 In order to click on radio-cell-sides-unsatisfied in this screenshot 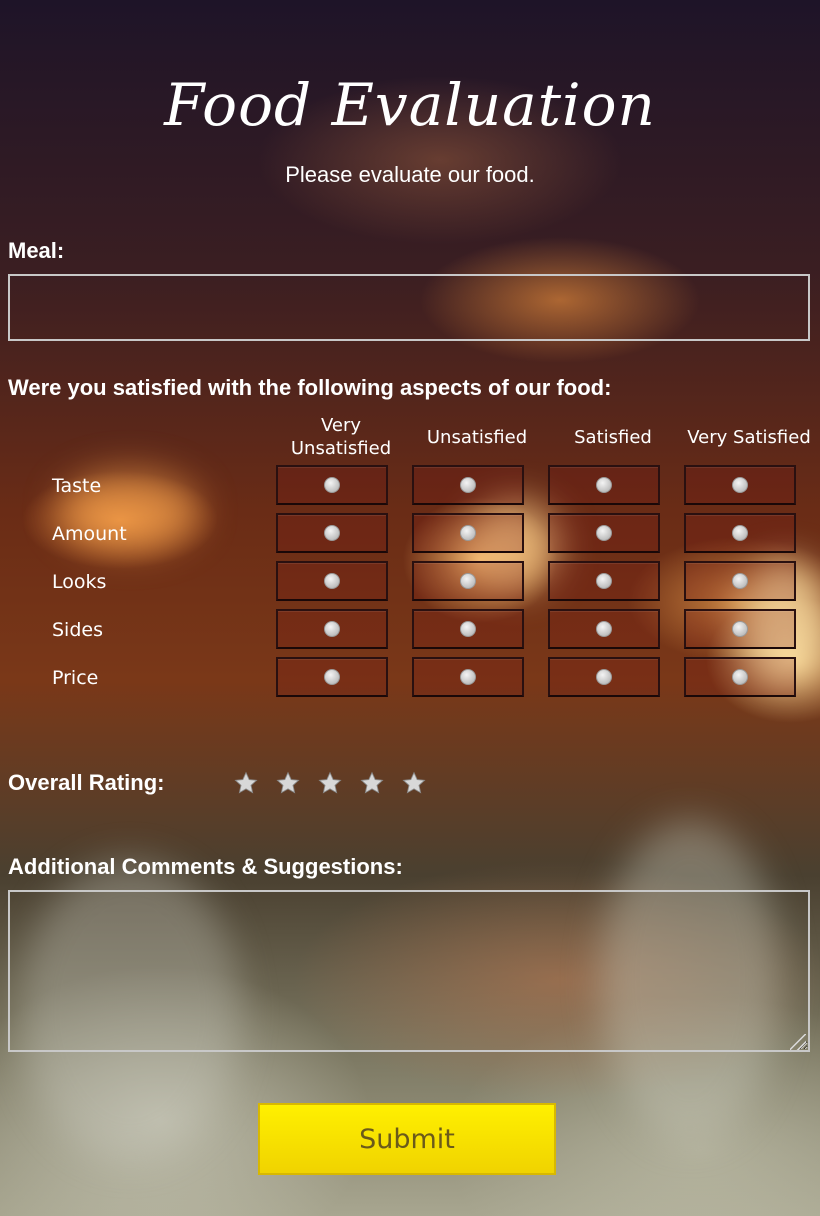, I will do `click(468, 629)`.